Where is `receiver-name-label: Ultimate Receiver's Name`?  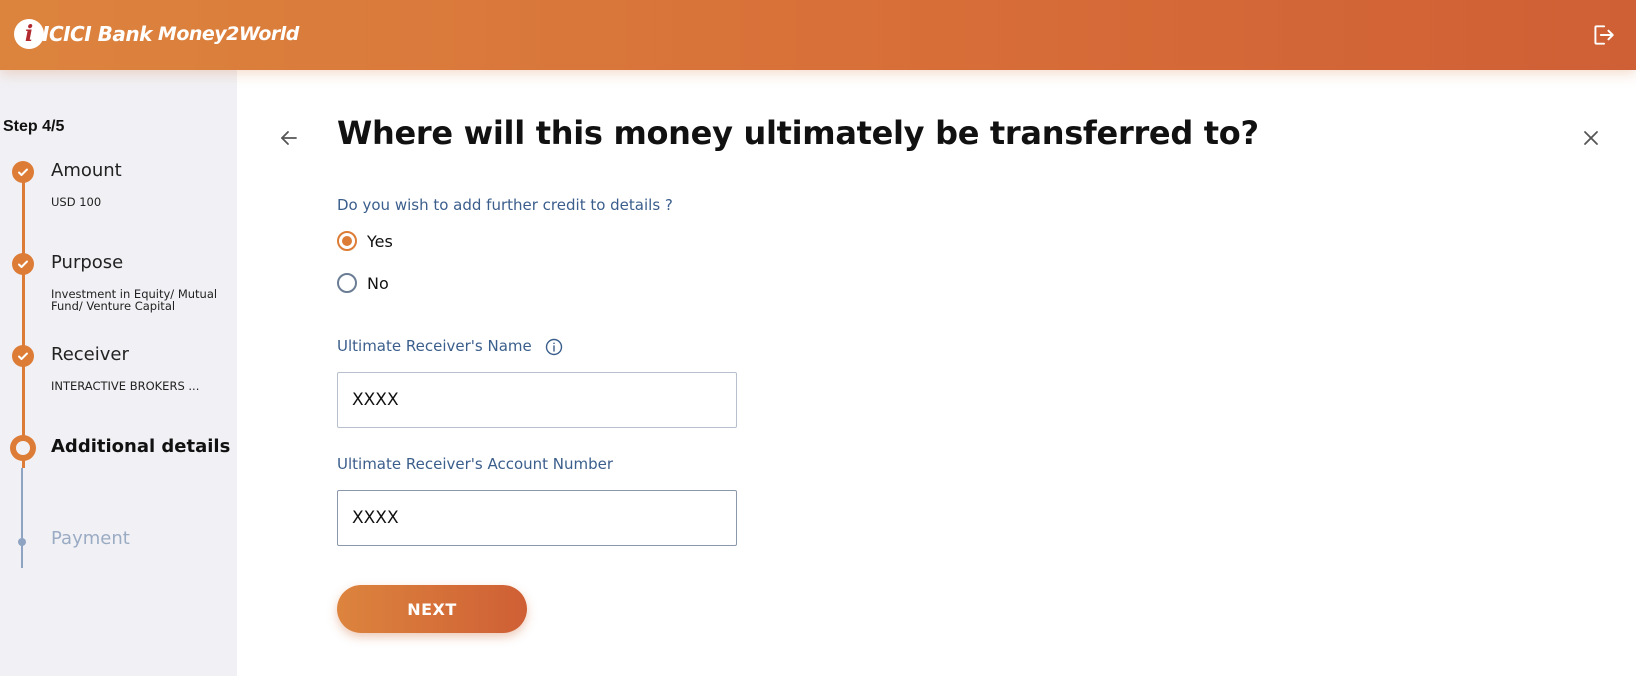
receiver-name-label: Ultimate Receiver's Name is located at coordinates (434, 346).